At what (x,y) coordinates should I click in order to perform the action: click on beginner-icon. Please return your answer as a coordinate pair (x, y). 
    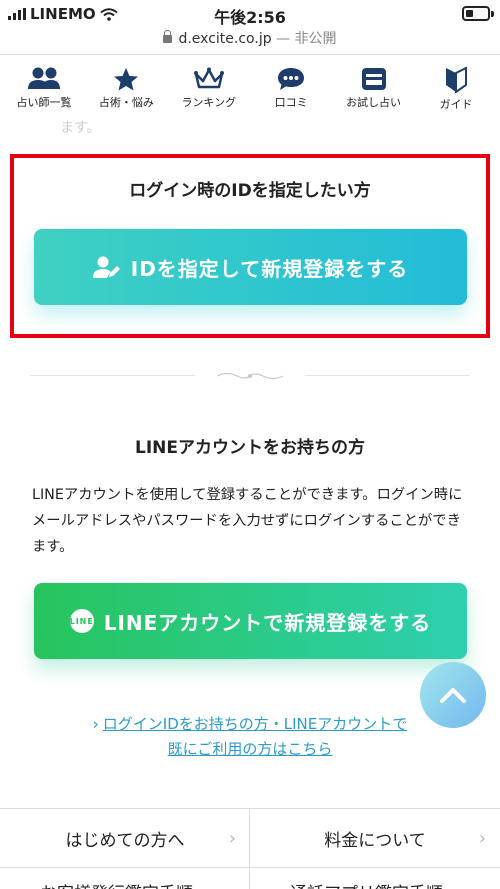
    Looking at the image, I should click on (456, 80).